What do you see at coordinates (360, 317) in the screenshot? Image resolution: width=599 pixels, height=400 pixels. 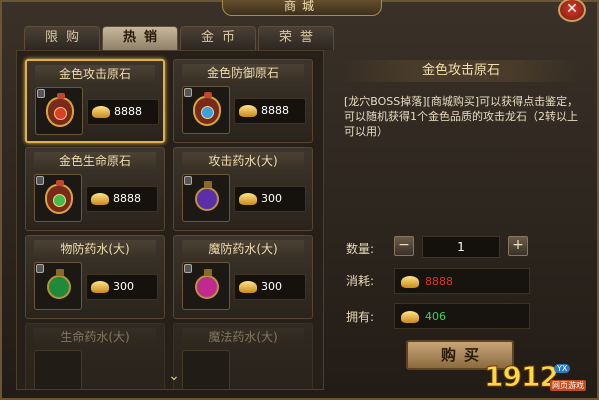 I see `own-label: 拥有:` at bounding box center [360, 317].